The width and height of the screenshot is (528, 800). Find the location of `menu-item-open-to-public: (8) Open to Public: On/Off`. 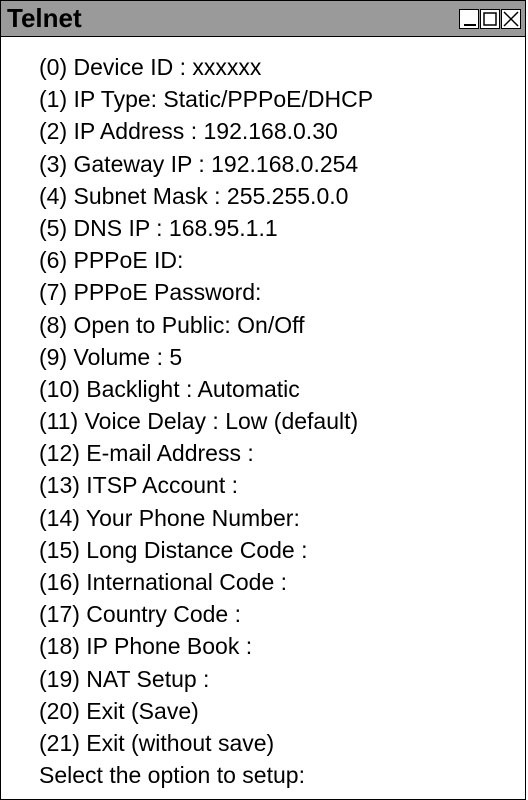

menu-item-open-to-public: (8) Open to Public: On/Off is located at coordinates (279, 325).